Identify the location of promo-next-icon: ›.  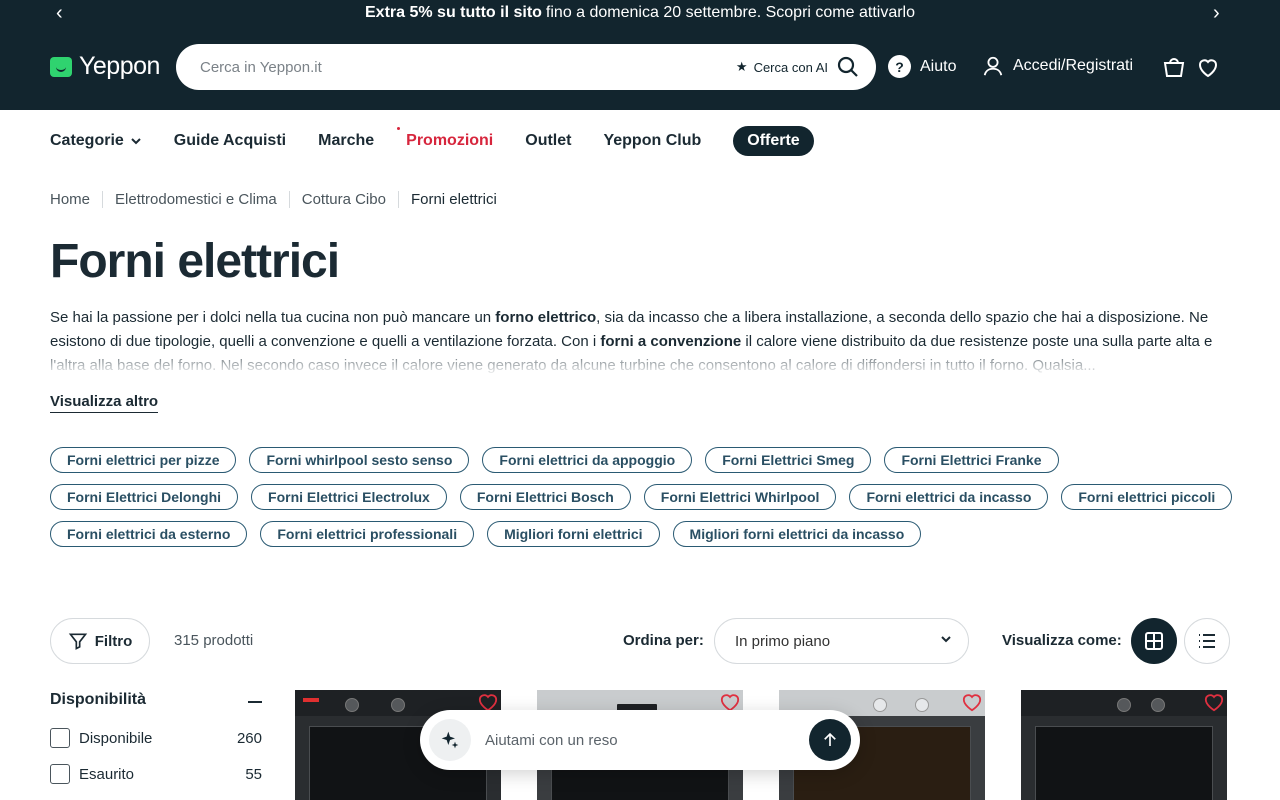
(1216, 13).